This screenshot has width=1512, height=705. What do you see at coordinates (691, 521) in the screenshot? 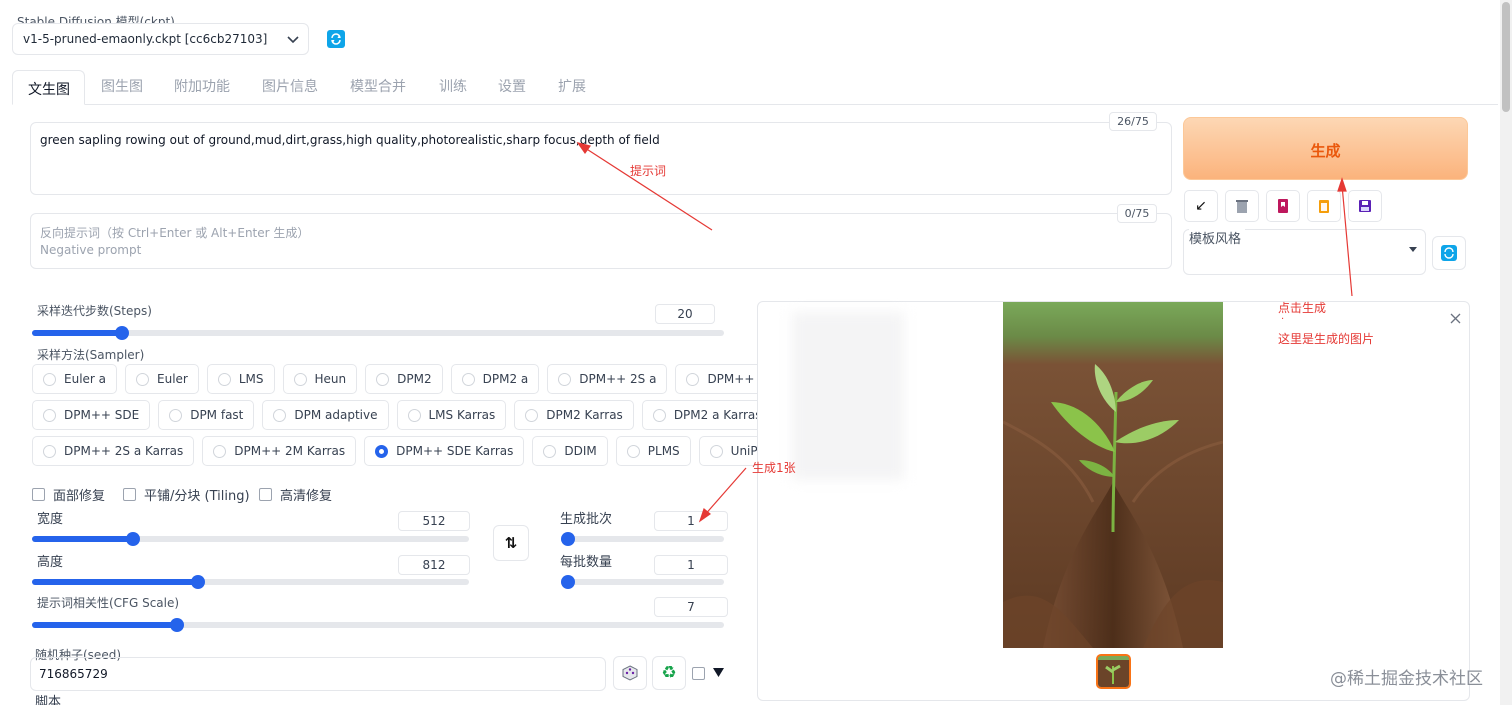
I see `batch-count-input: 1` at bounding box center [691, 521].